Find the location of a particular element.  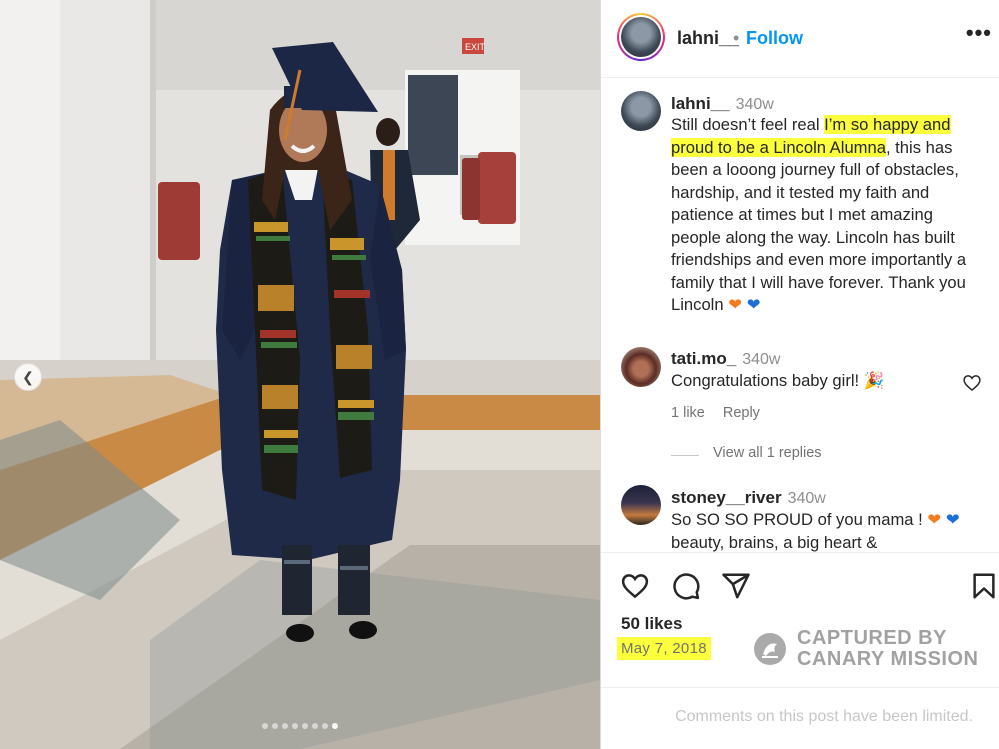

watermark: CAPTURED BY CANARY MISSION is located at coordinates (865, 649).